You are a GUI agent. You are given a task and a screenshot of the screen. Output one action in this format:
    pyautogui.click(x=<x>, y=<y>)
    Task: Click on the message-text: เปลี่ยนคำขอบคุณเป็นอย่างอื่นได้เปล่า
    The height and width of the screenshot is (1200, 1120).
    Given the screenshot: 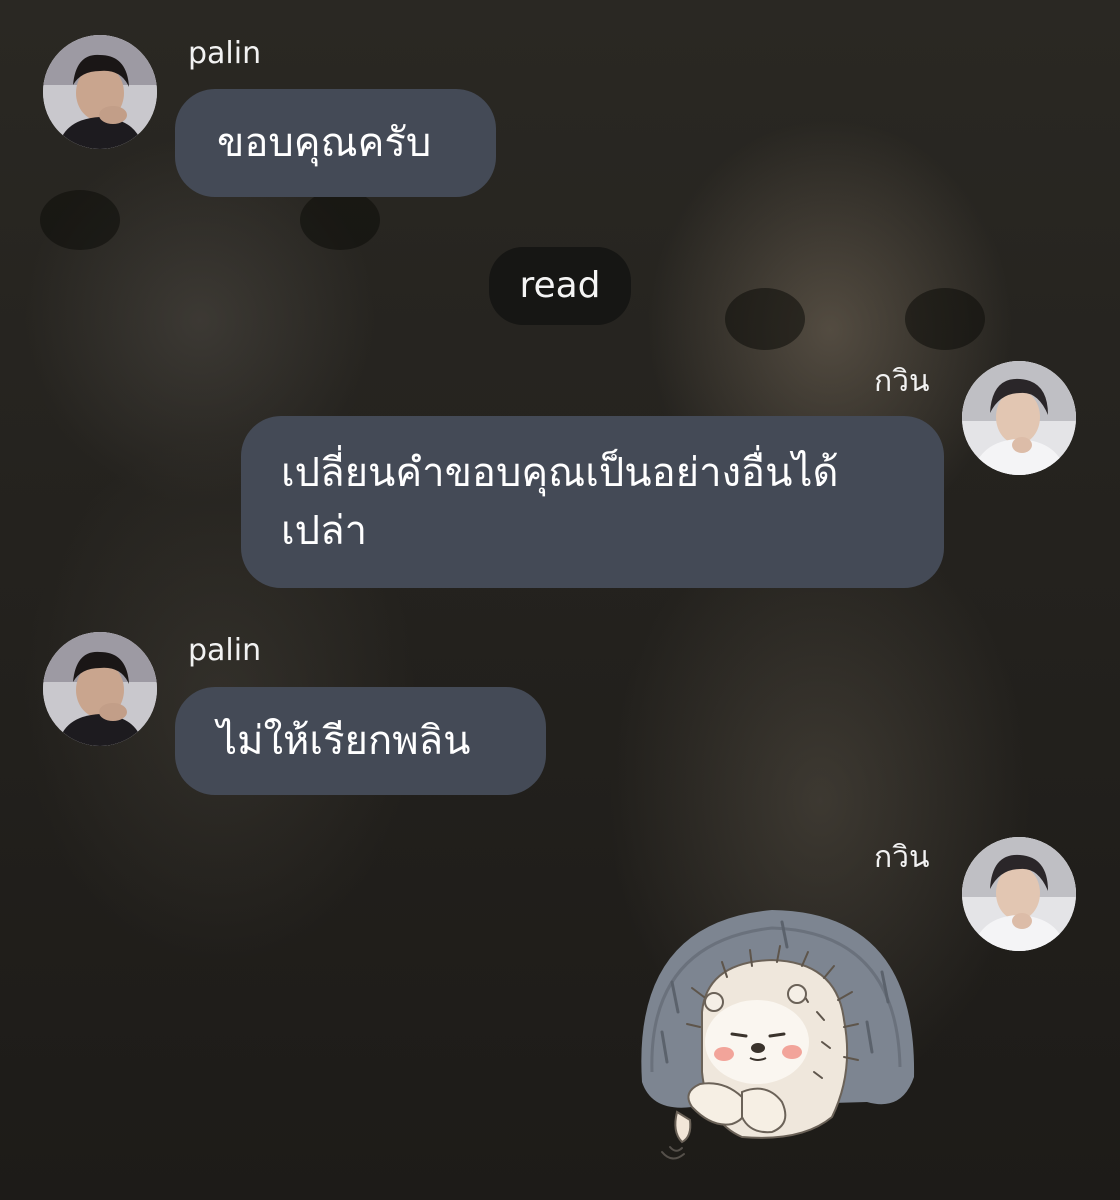 What is the action you would take?
    pyautogui.click(x=560, y=502)
    